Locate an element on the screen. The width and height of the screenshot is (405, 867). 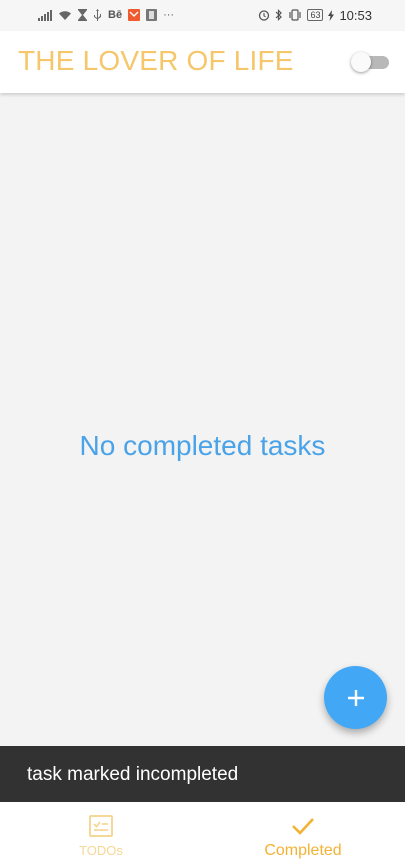
status-bar: Bē ··· 63 10:53 is located at coordinates (202, 15).